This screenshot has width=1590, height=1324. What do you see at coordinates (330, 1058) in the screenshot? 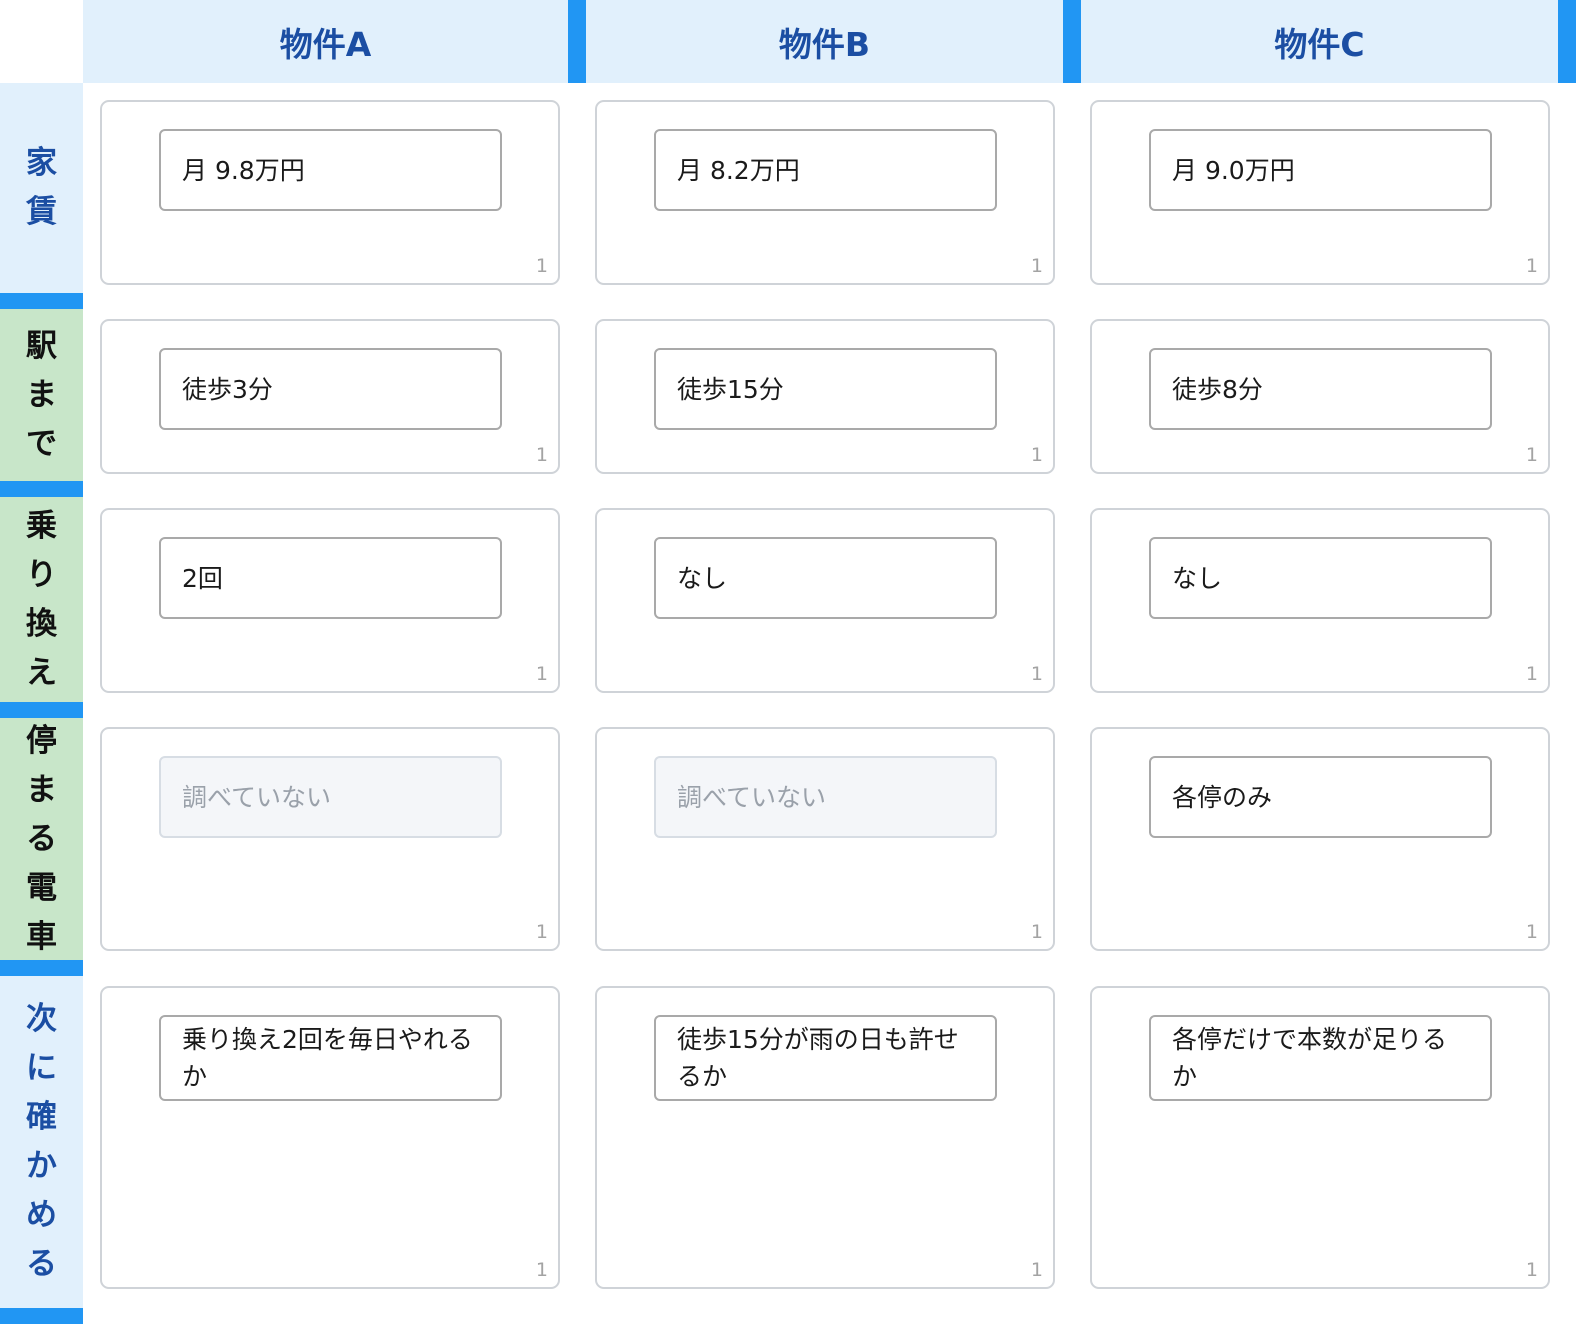
I see `next-check-input-a: 乗り換え2回を毎日やれるか` at bounding box center [330, 1058].